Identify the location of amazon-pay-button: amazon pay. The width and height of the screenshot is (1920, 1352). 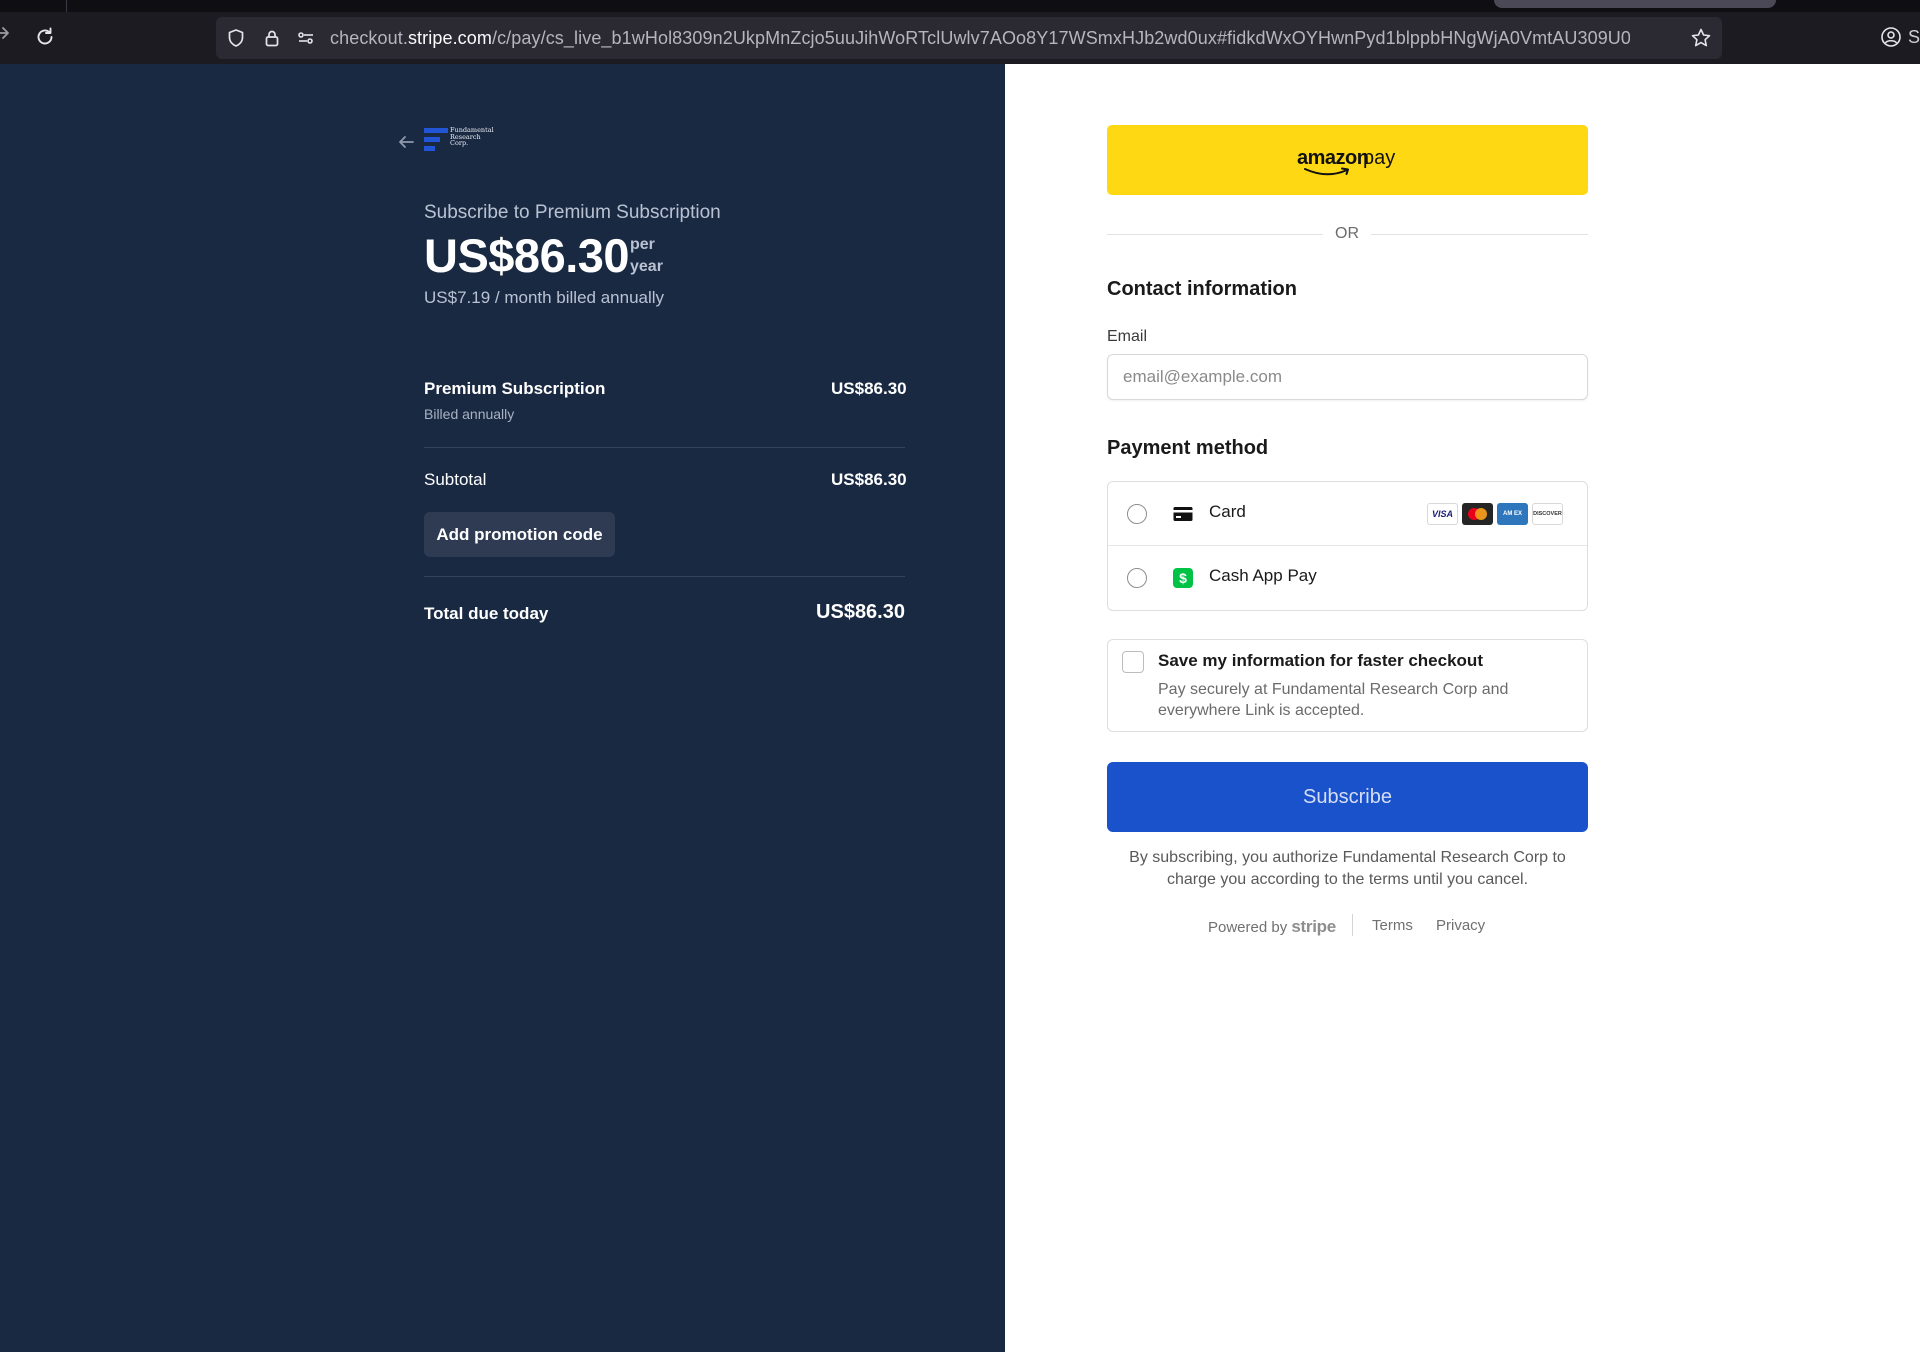
(1347, 160).